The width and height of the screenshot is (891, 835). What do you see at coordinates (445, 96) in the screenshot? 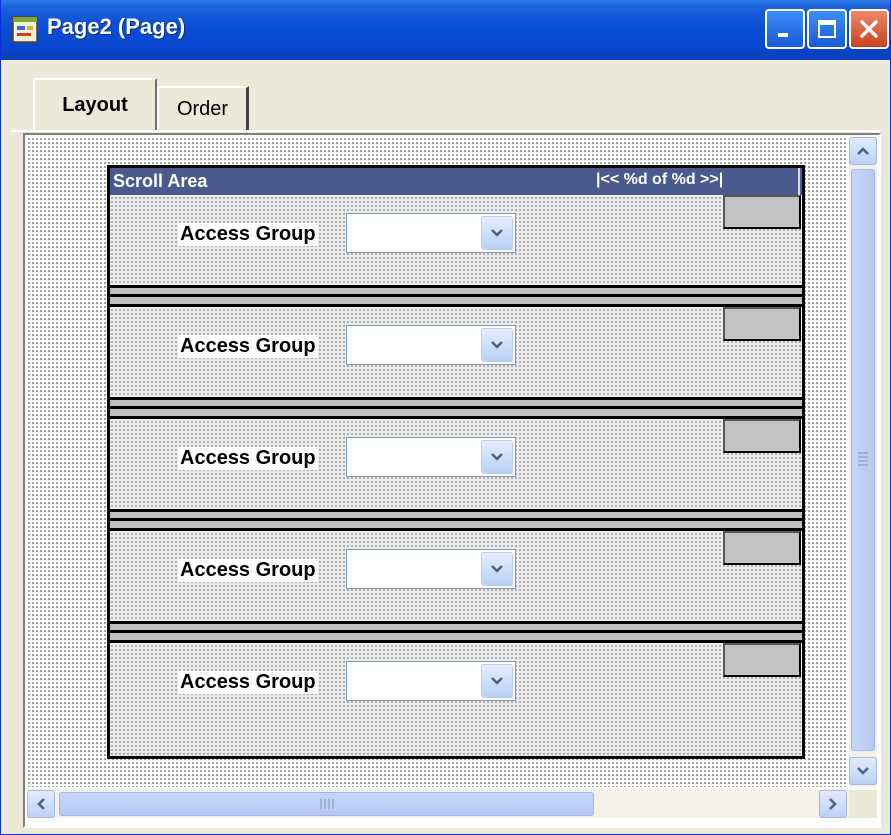
I see `tab-strip: Layout Order` at bounding box center [445, 96].